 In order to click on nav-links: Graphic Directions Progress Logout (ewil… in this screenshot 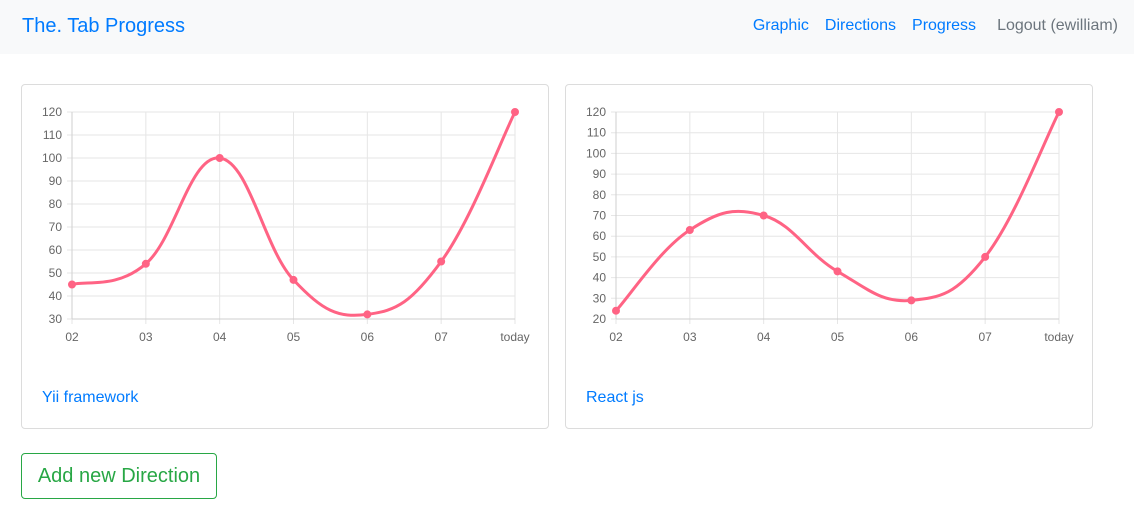, I will do `click(935, 26)`.